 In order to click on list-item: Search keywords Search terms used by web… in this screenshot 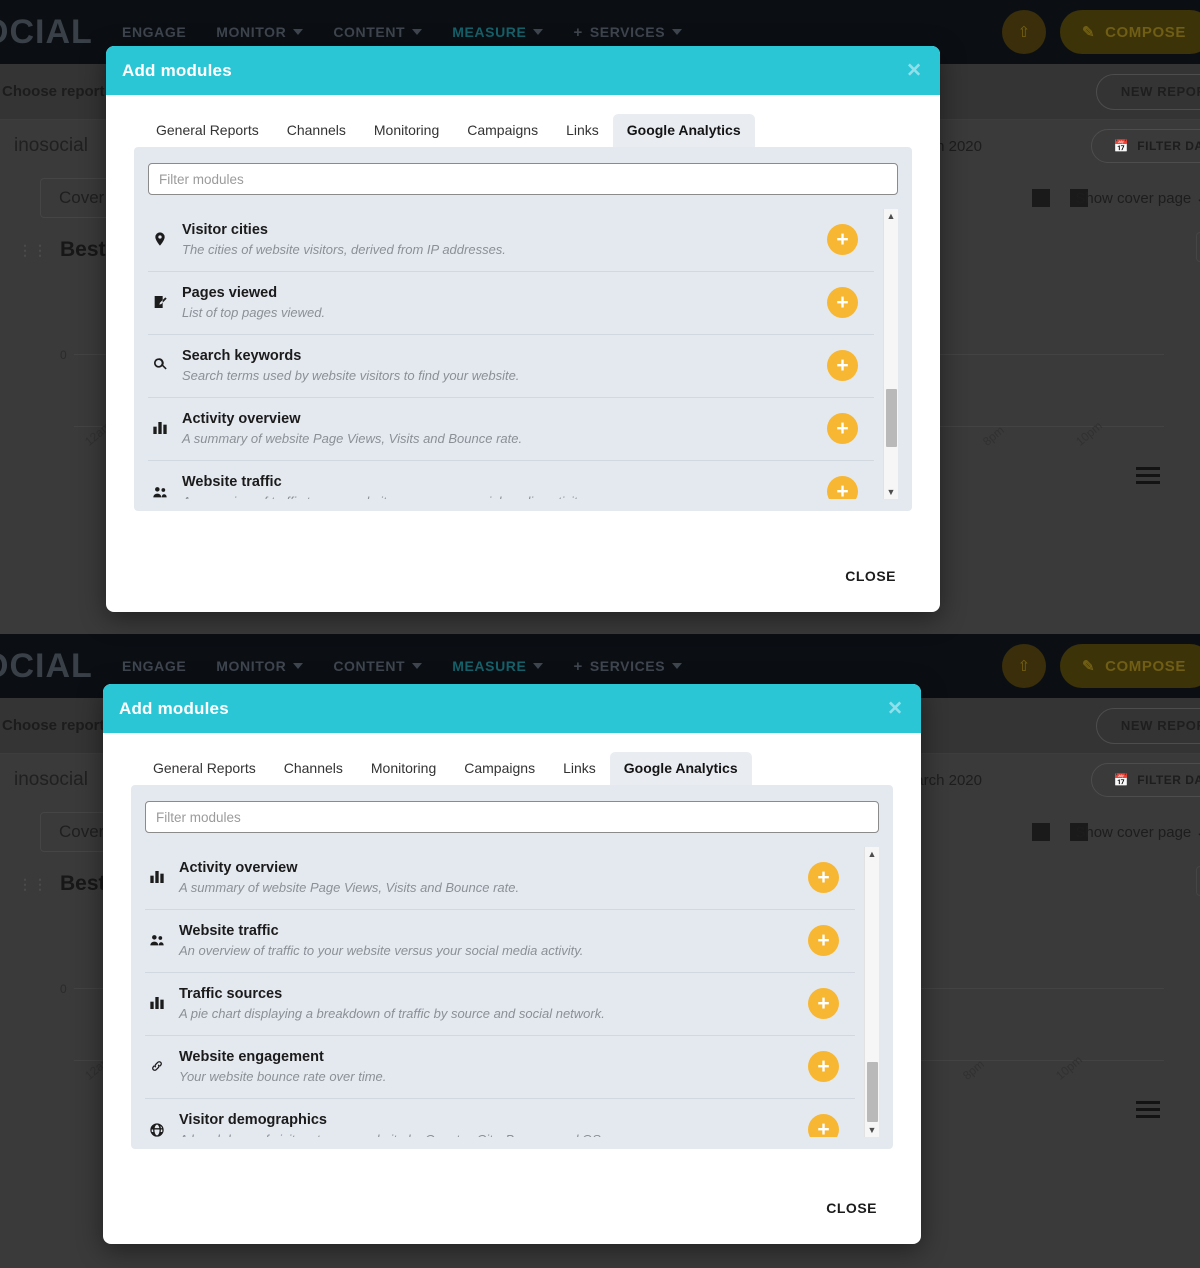, I will do `click(511, 366)`.